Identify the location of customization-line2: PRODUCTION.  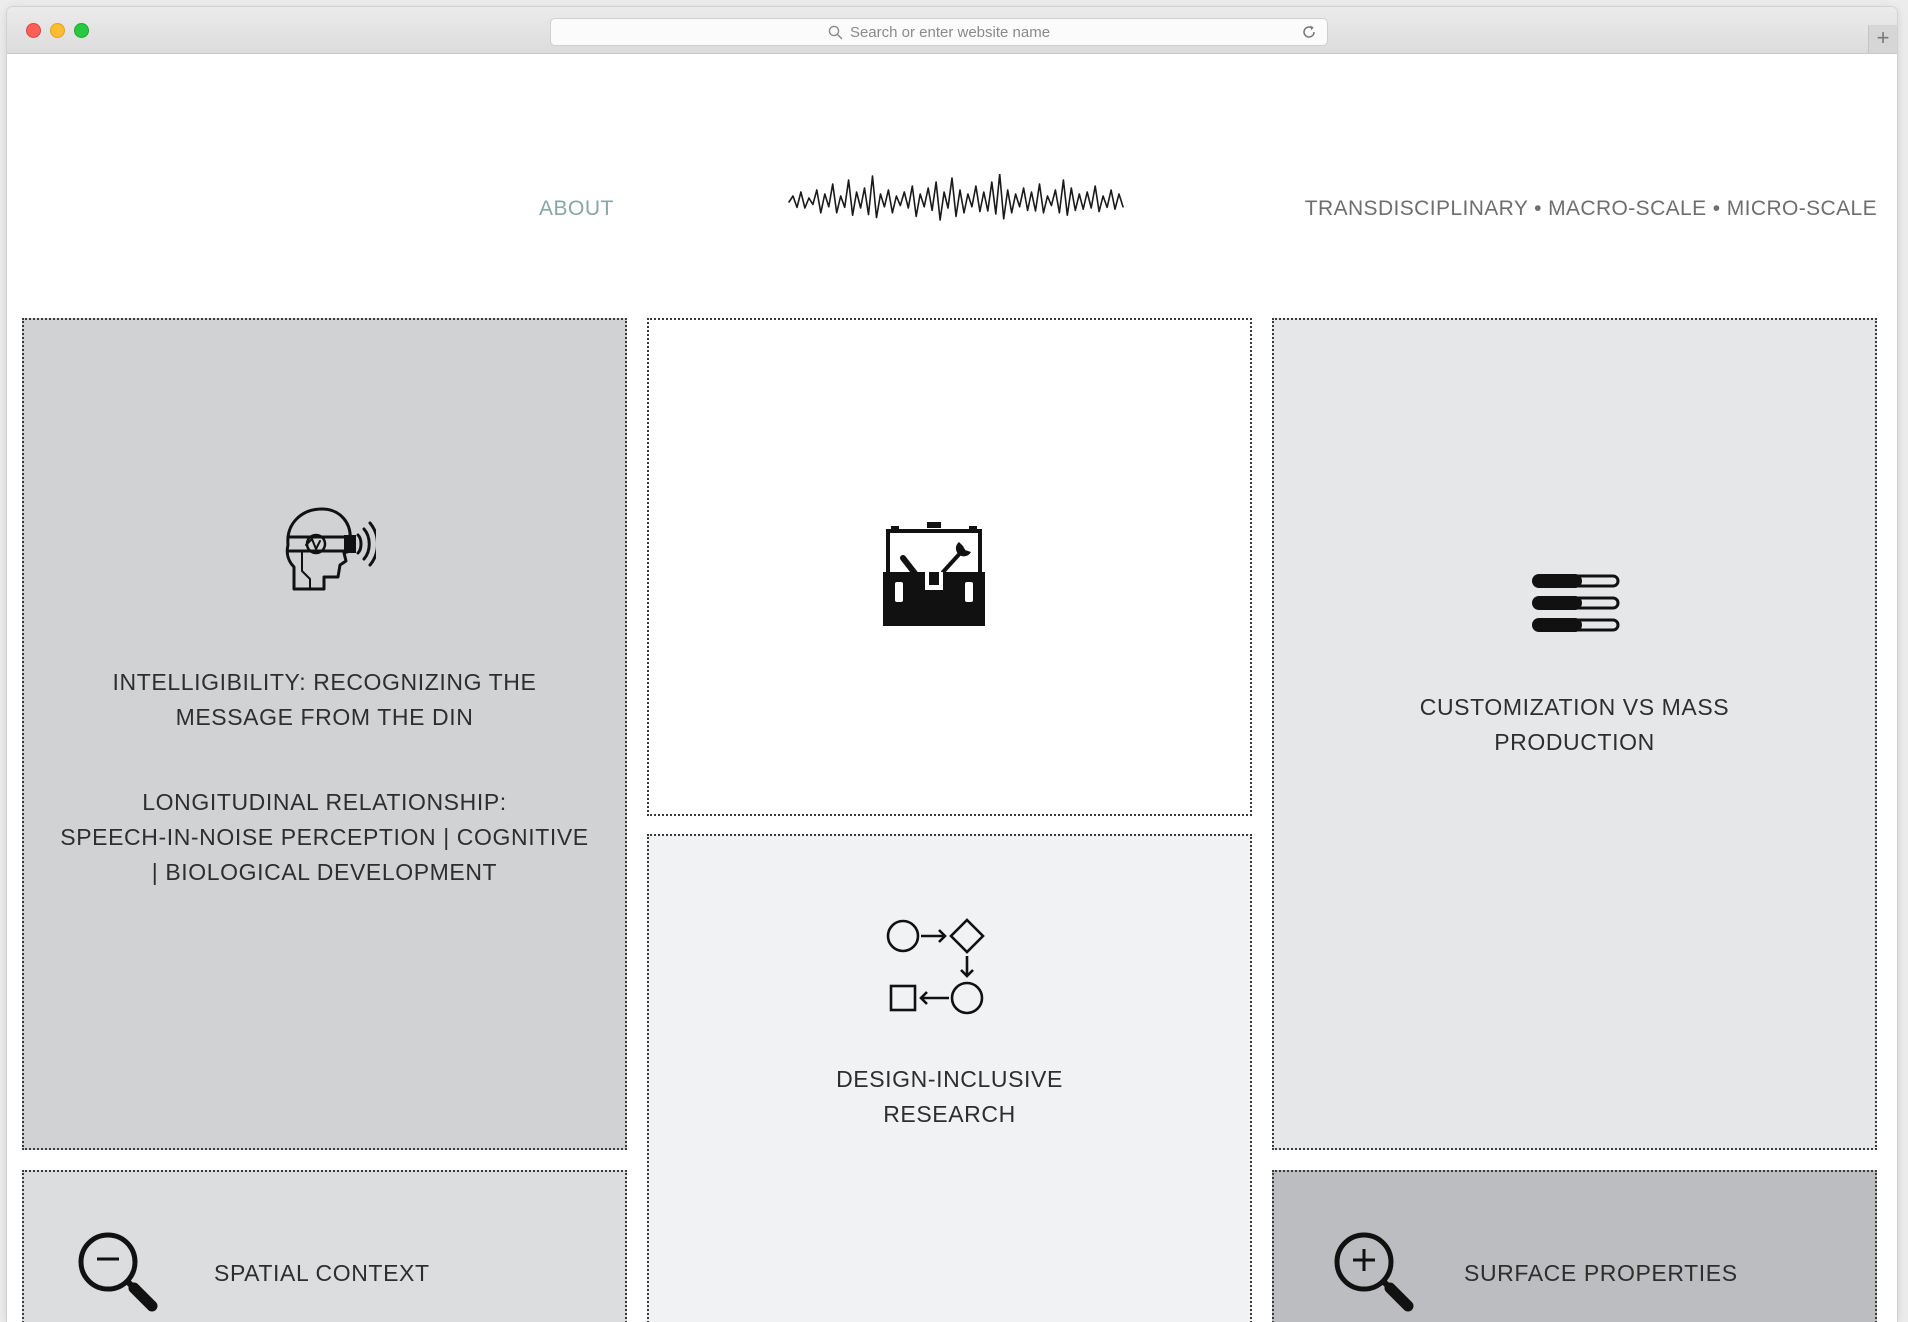
(1574, 742).